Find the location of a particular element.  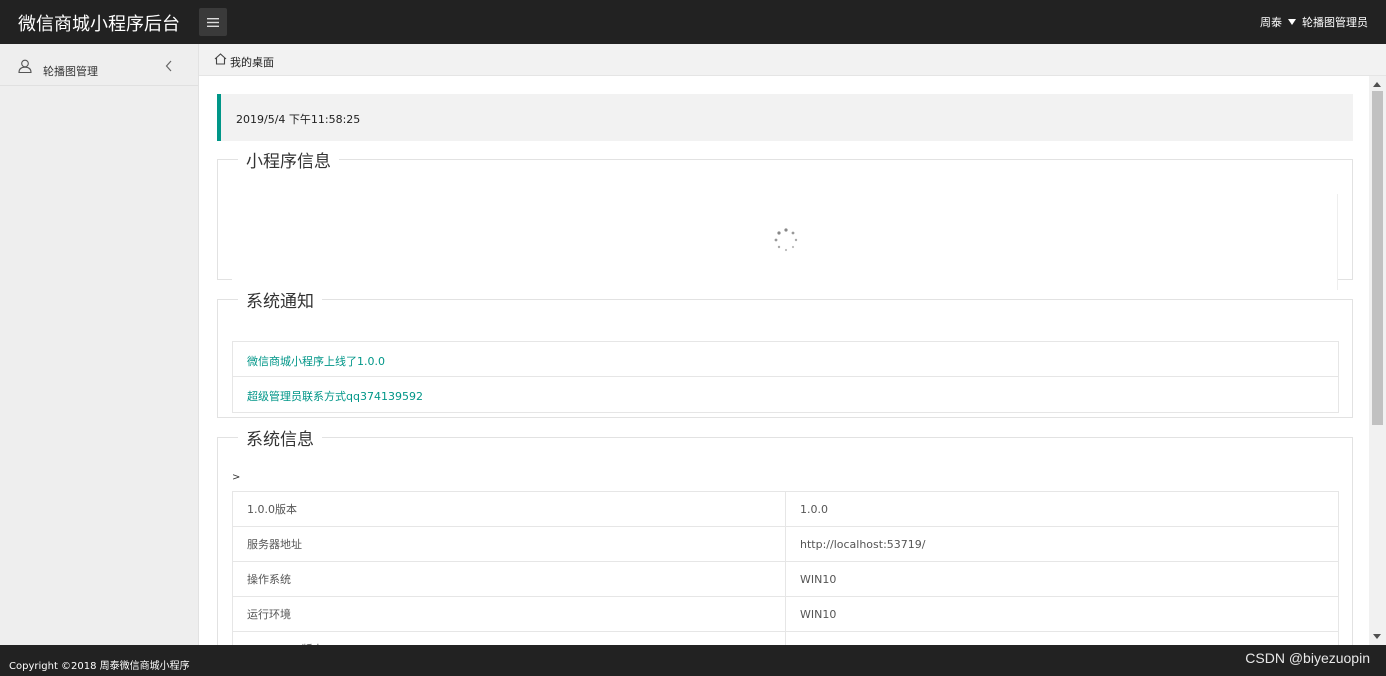

info-key: .NET Core版本 is located at coordinates (509, 638).